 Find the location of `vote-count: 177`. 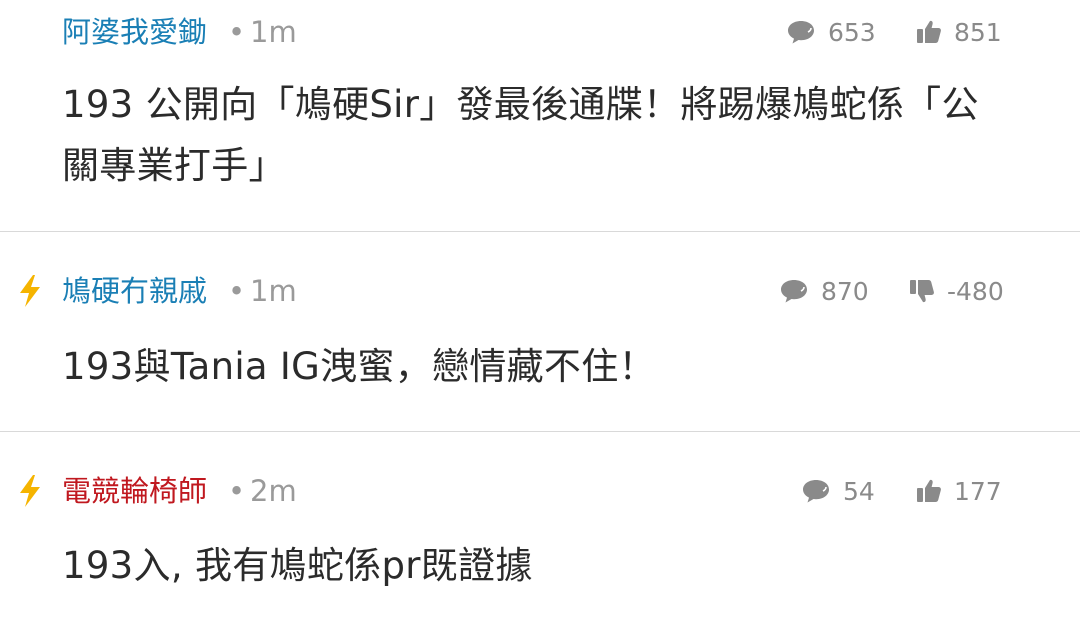

vote-count: 177 is located at coordinates (959, 491).